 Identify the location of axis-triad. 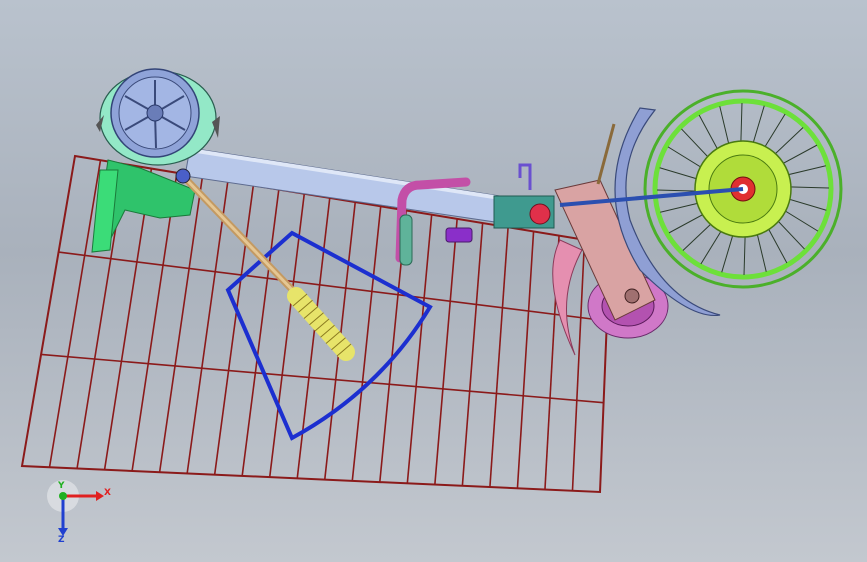
(75, 508).